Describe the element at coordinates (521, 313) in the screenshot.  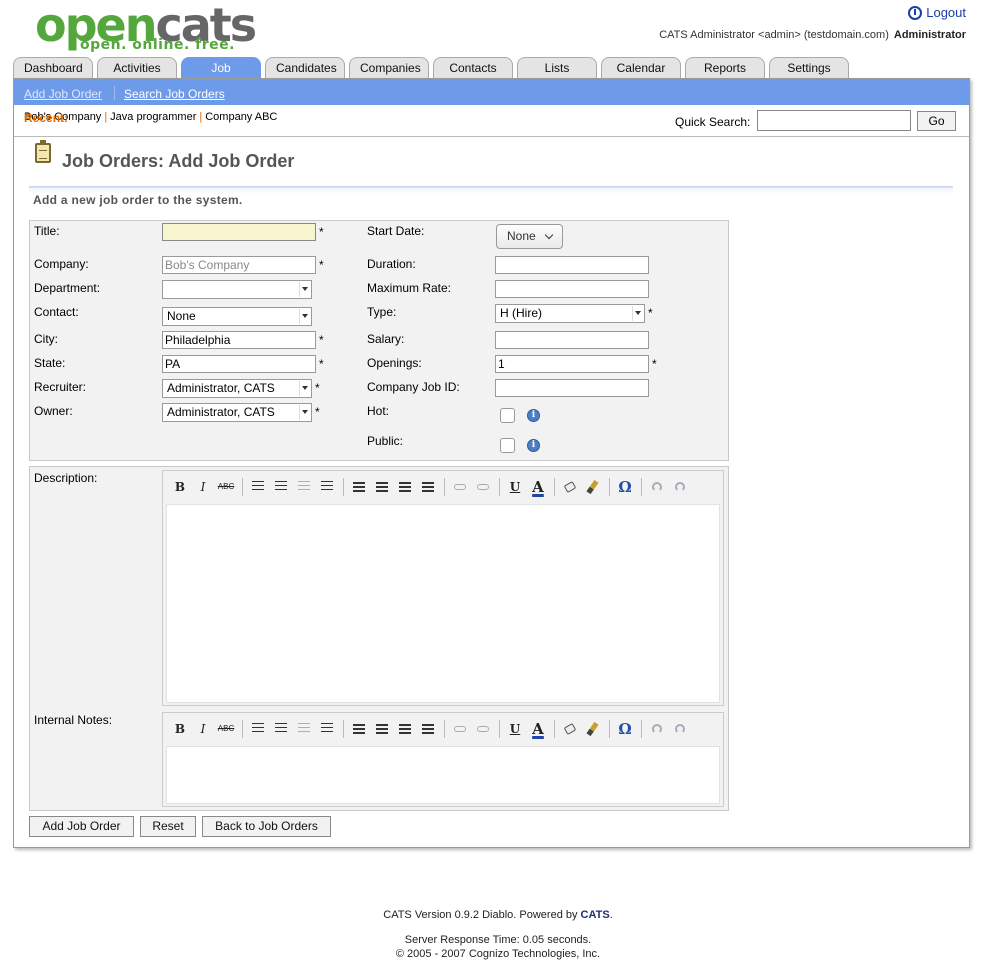
I see `type-value: H (Hire)` at that location.